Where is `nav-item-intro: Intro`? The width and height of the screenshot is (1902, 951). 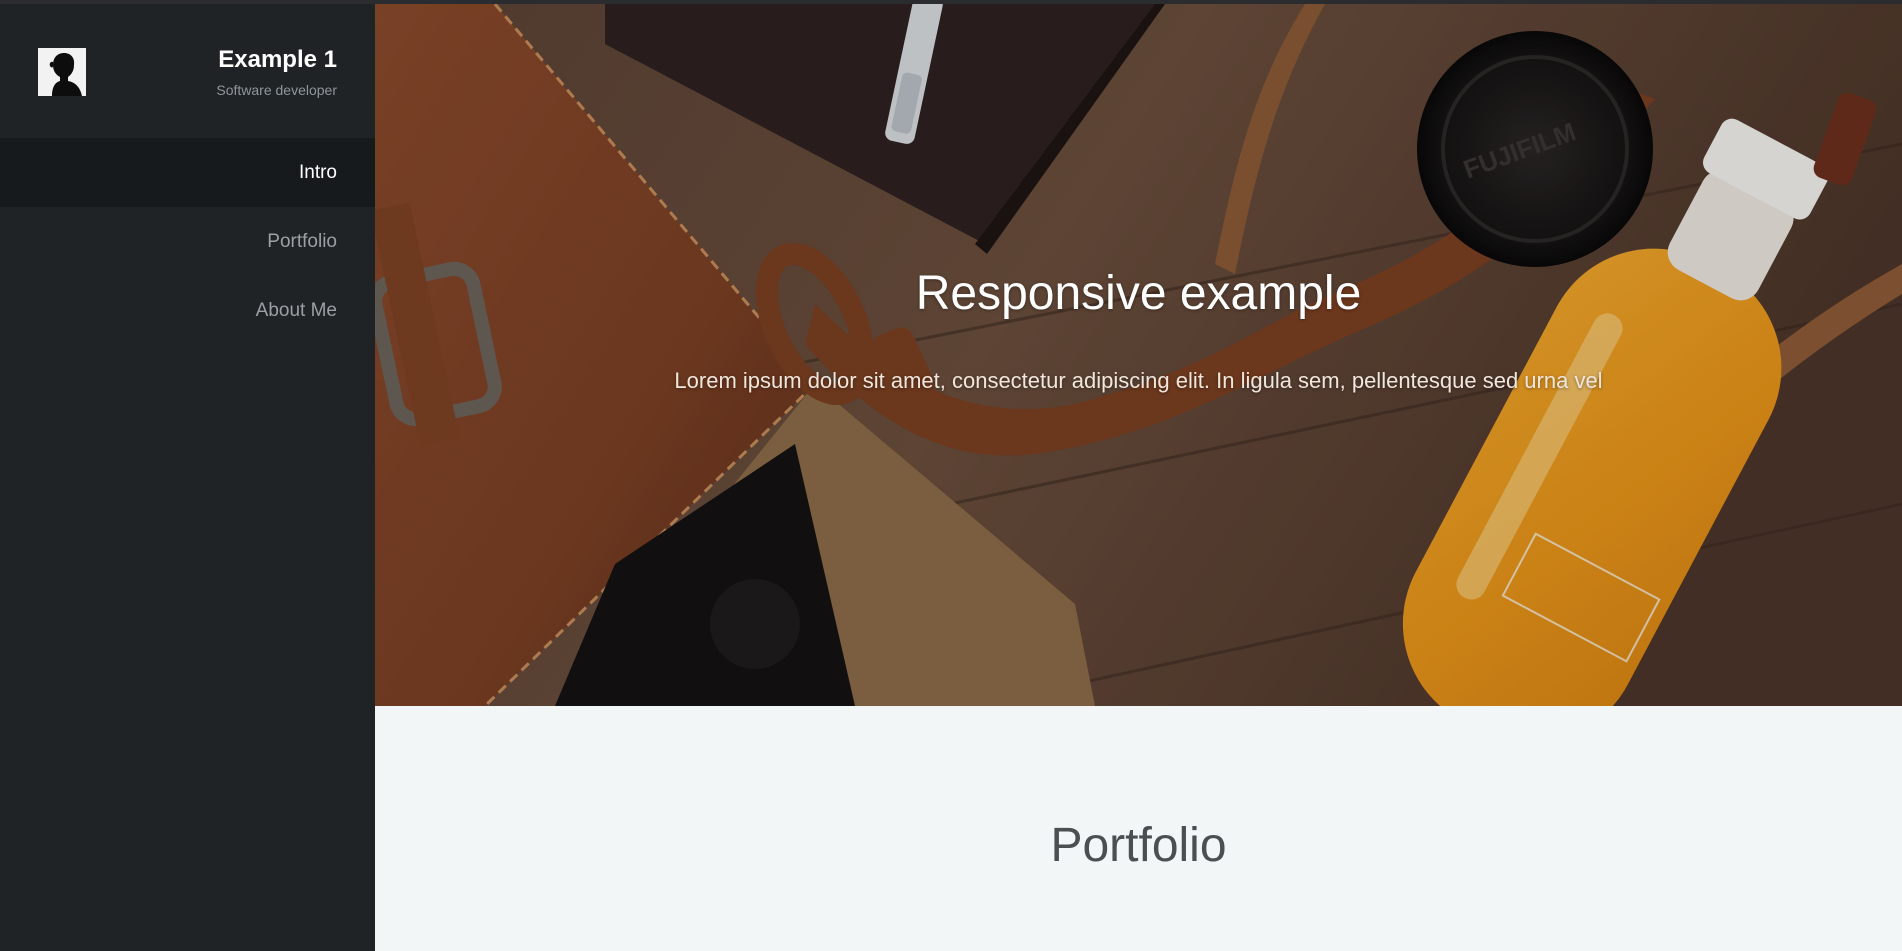
nav-item-intro: Intro is located at coordinates (187, 172).